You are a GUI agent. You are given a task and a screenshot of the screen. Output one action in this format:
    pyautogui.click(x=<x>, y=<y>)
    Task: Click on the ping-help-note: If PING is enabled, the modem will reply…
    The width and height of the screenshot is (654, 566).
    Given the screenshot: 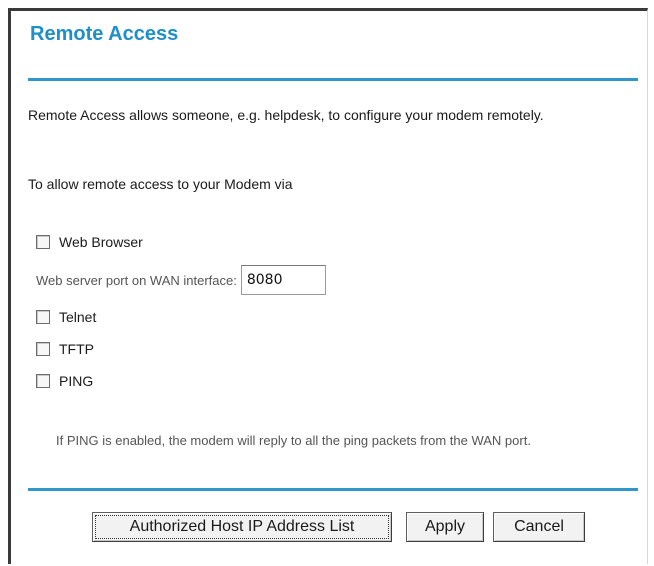 What is the action you would take?
    pyautogui.click(x=293, y=440)
    